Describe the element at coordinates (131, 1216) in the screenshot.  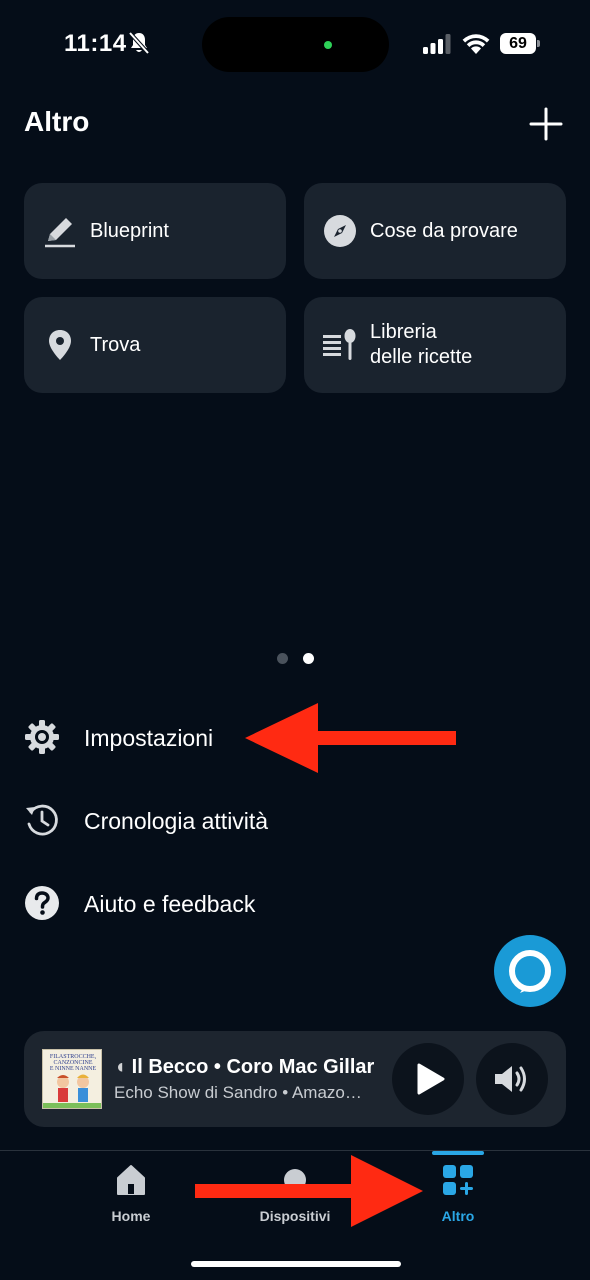
I see `tab-label: Home` at that location.